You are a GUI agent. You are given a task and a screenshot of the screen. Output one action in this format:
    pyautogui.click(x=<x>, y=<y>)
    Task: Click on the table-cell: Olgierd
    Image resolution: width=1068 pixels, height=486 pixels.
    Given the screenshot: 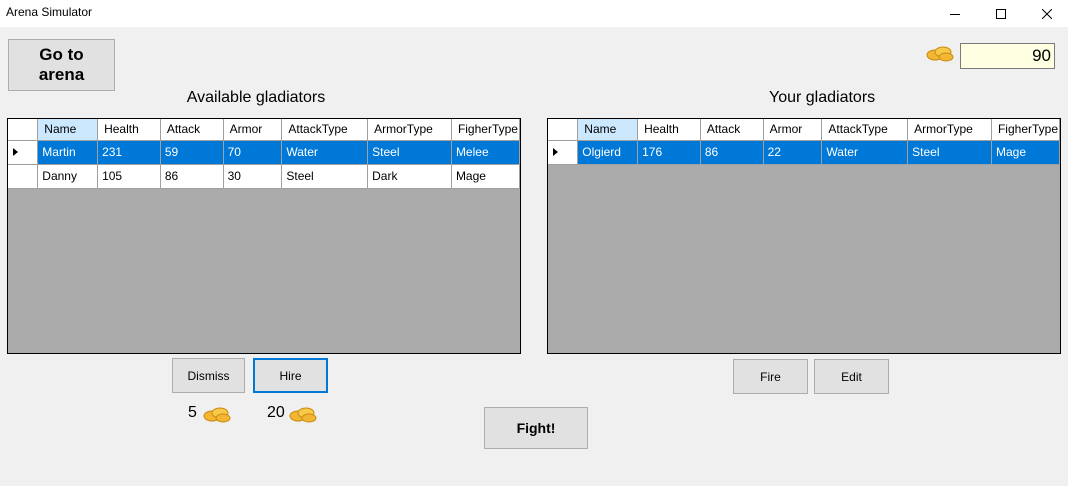 What is the action you would take?
    pyautogui.click(x=608, y=152)
    